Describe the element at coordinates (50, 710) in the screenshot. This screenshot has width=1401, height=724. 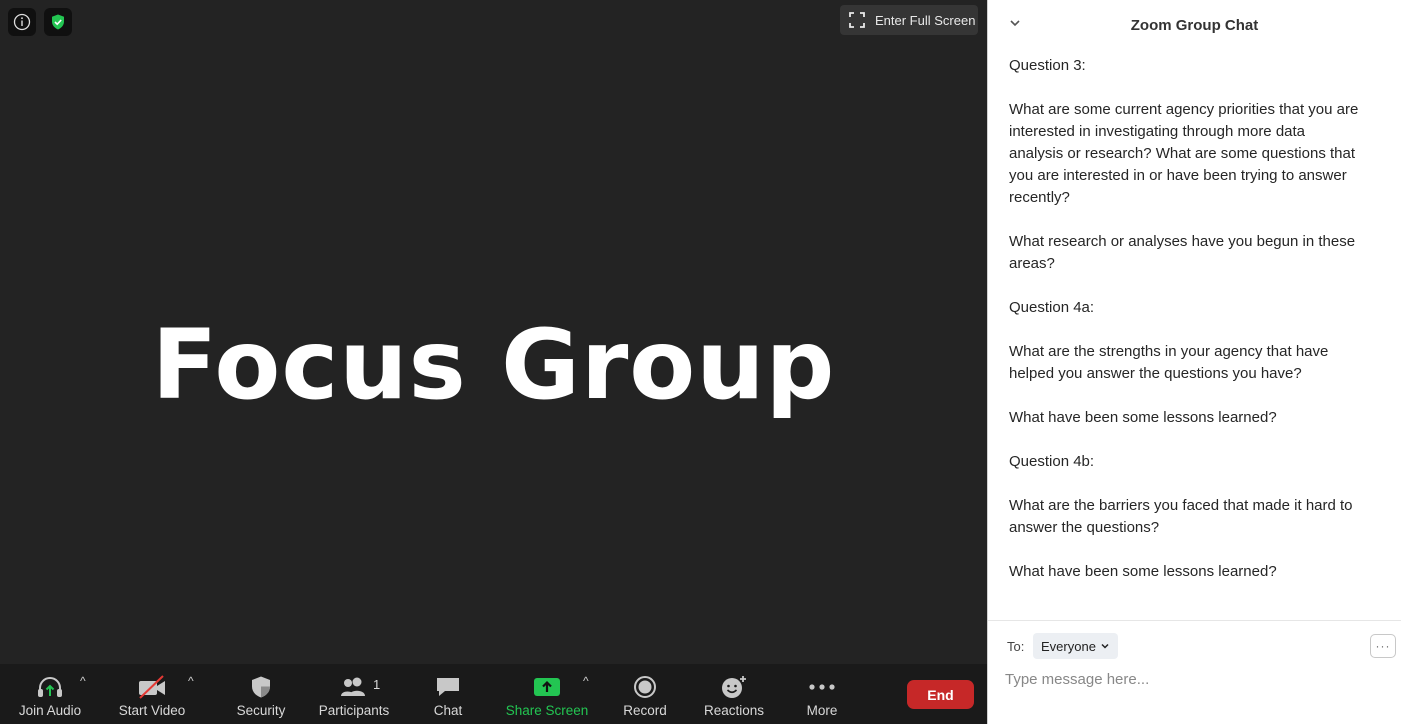
I see `join-audio-label: Join Audio` at that location.